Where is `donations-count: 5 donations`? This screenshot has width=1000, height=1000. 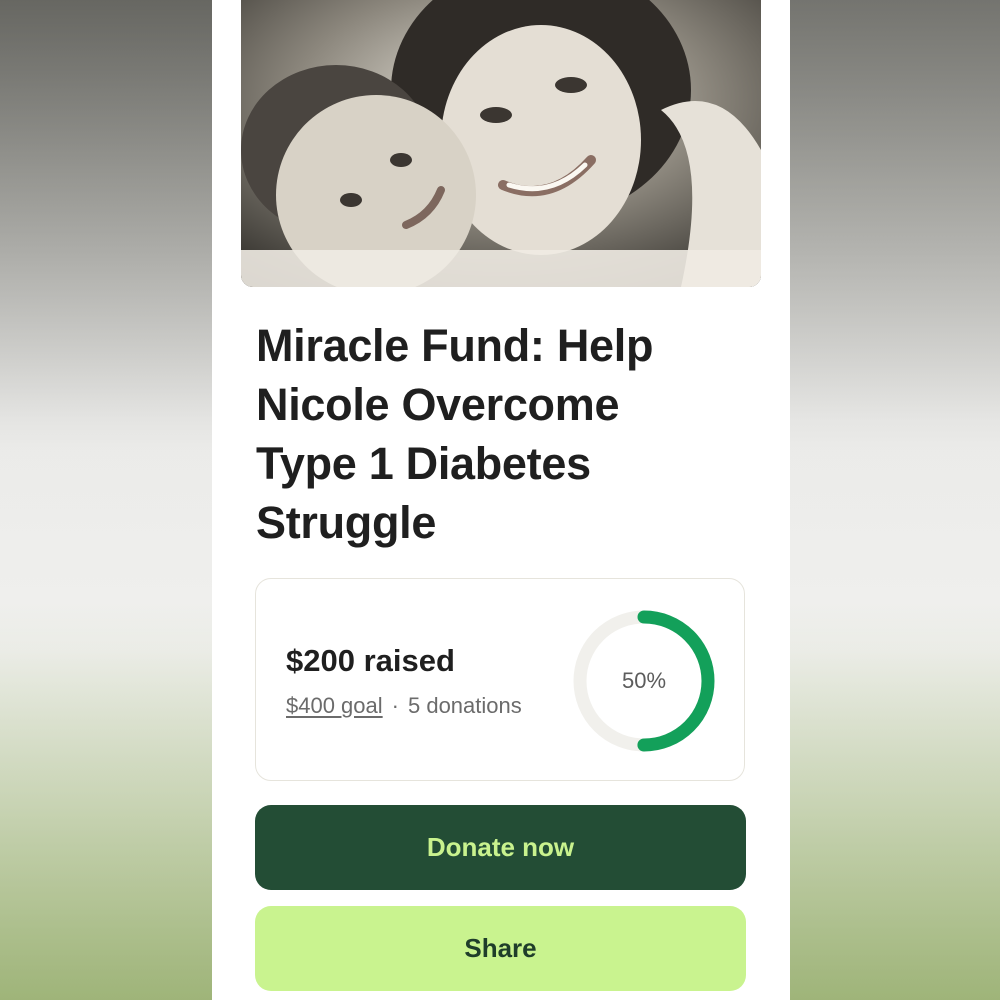 donations-count: 5 donations is located at coordinates (464, 705).